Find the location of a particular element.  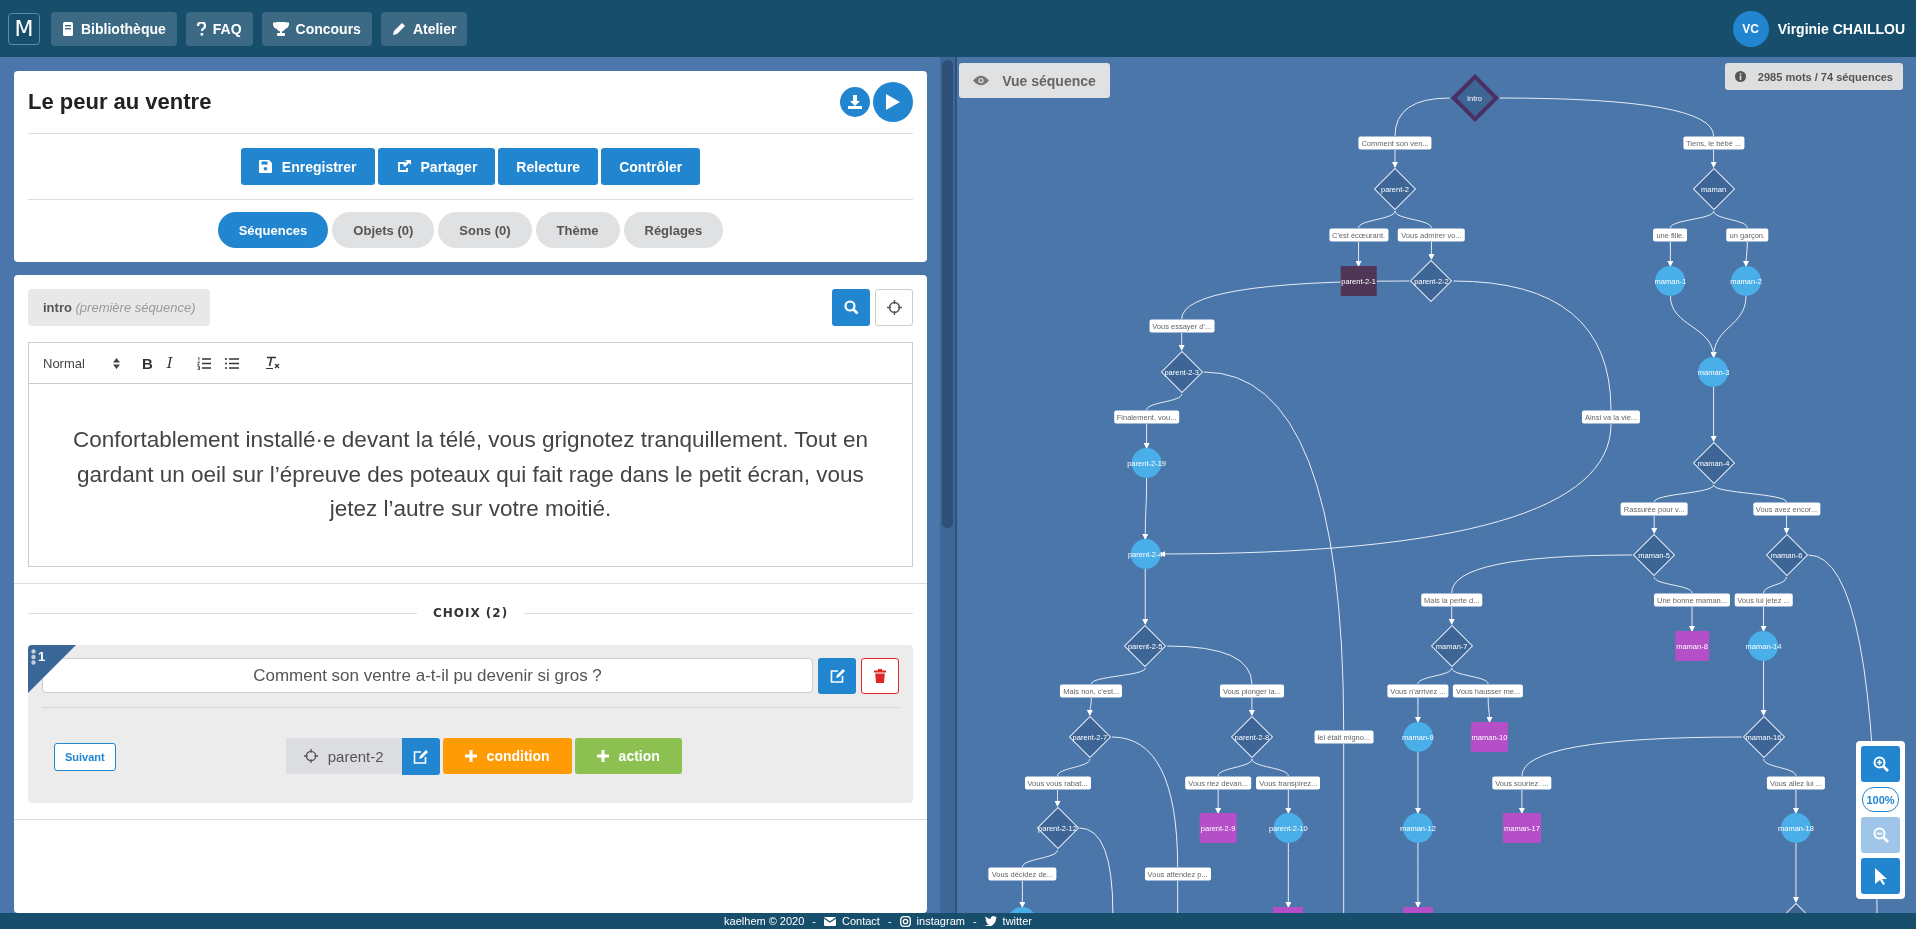

zoom-reset-button: 100% is located at coordinates (1880, 799).